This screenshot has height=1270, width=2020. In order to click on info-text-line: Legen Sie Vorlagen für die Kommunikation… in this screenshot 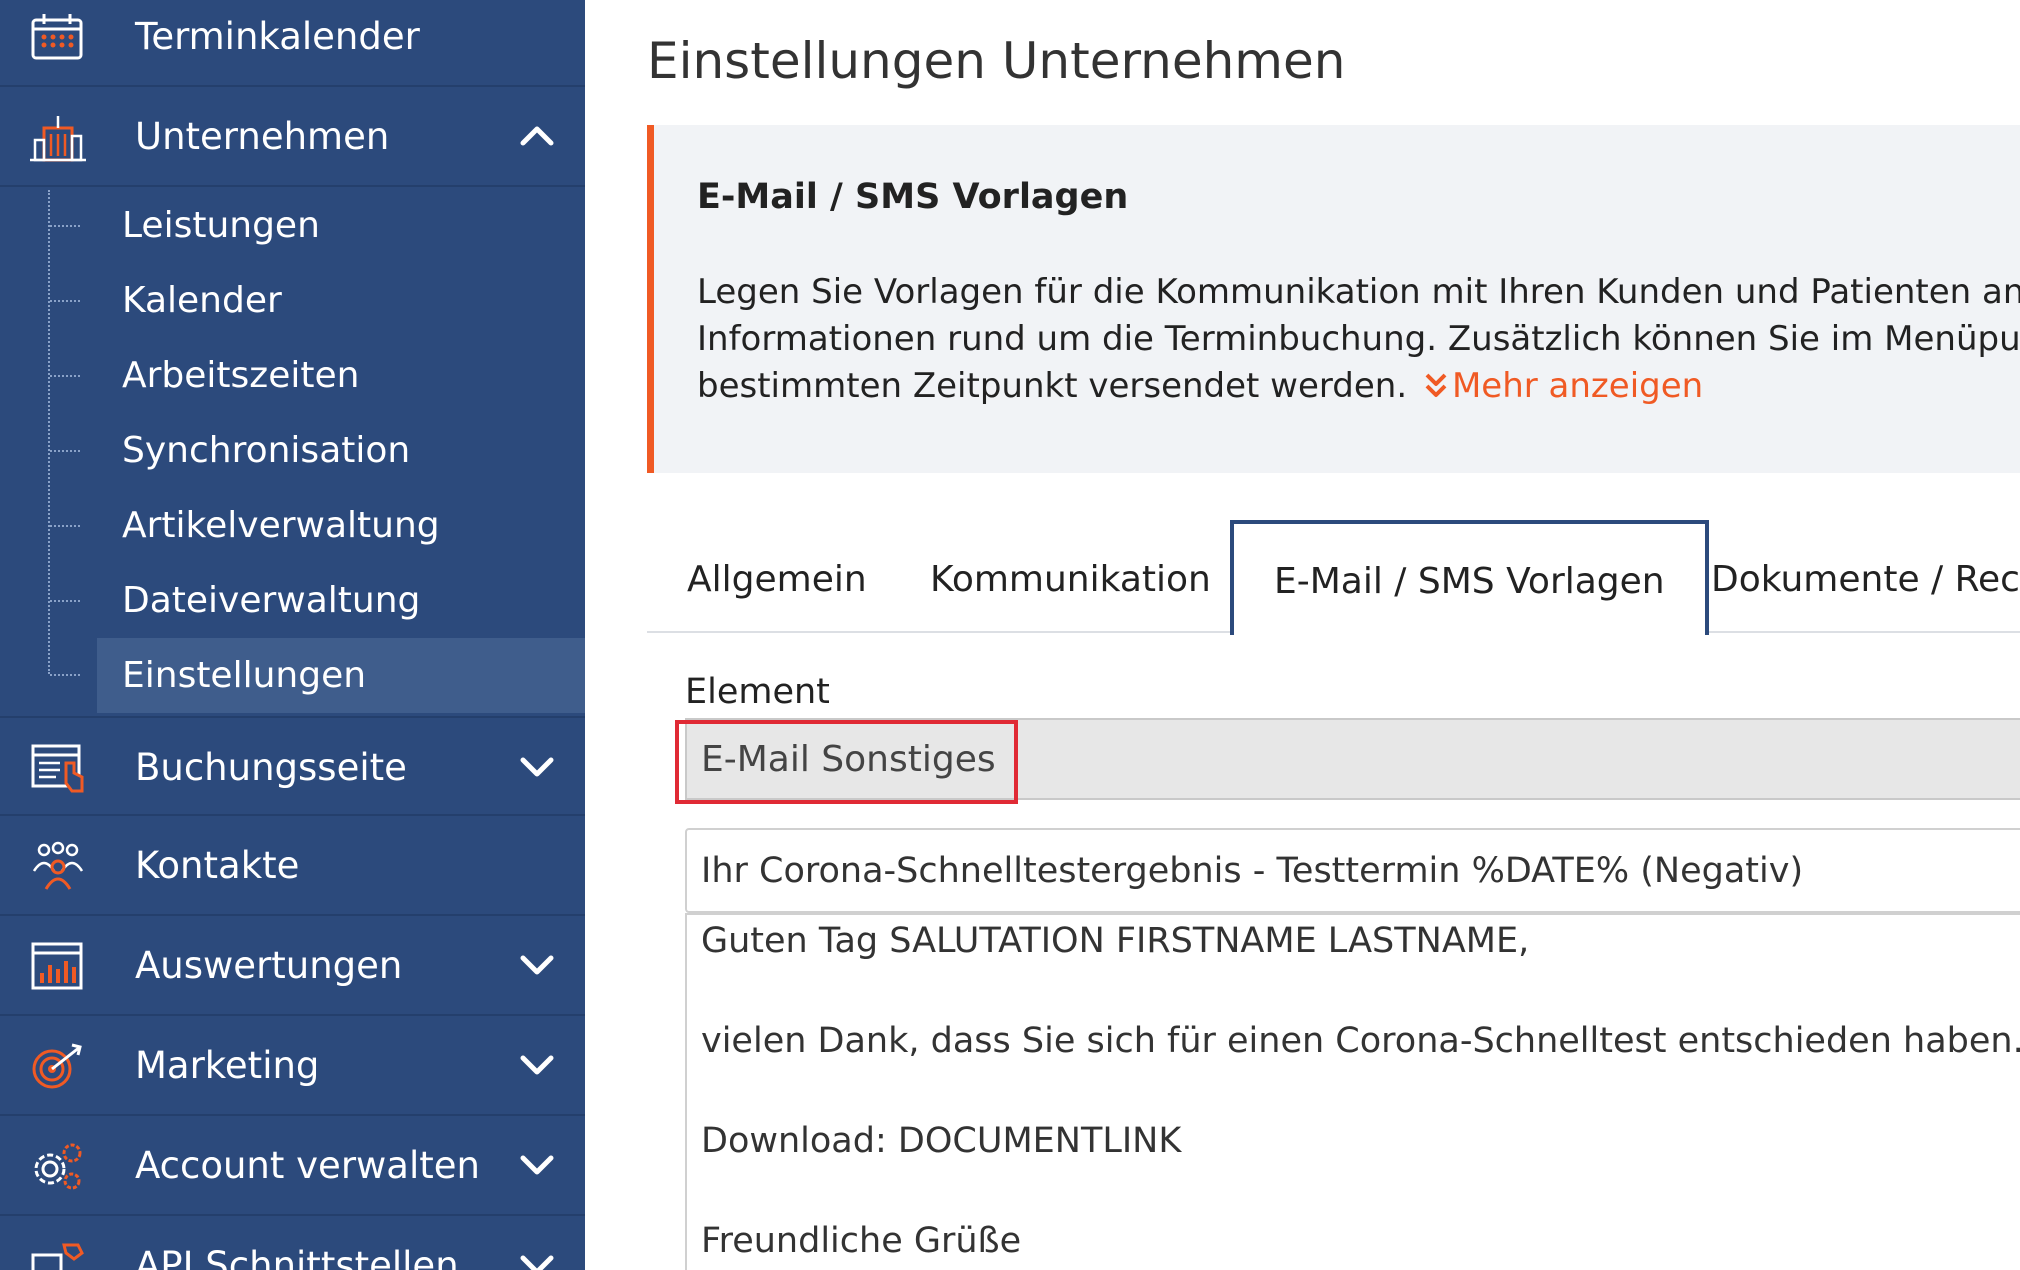, I will do `click(1358, 292)`.